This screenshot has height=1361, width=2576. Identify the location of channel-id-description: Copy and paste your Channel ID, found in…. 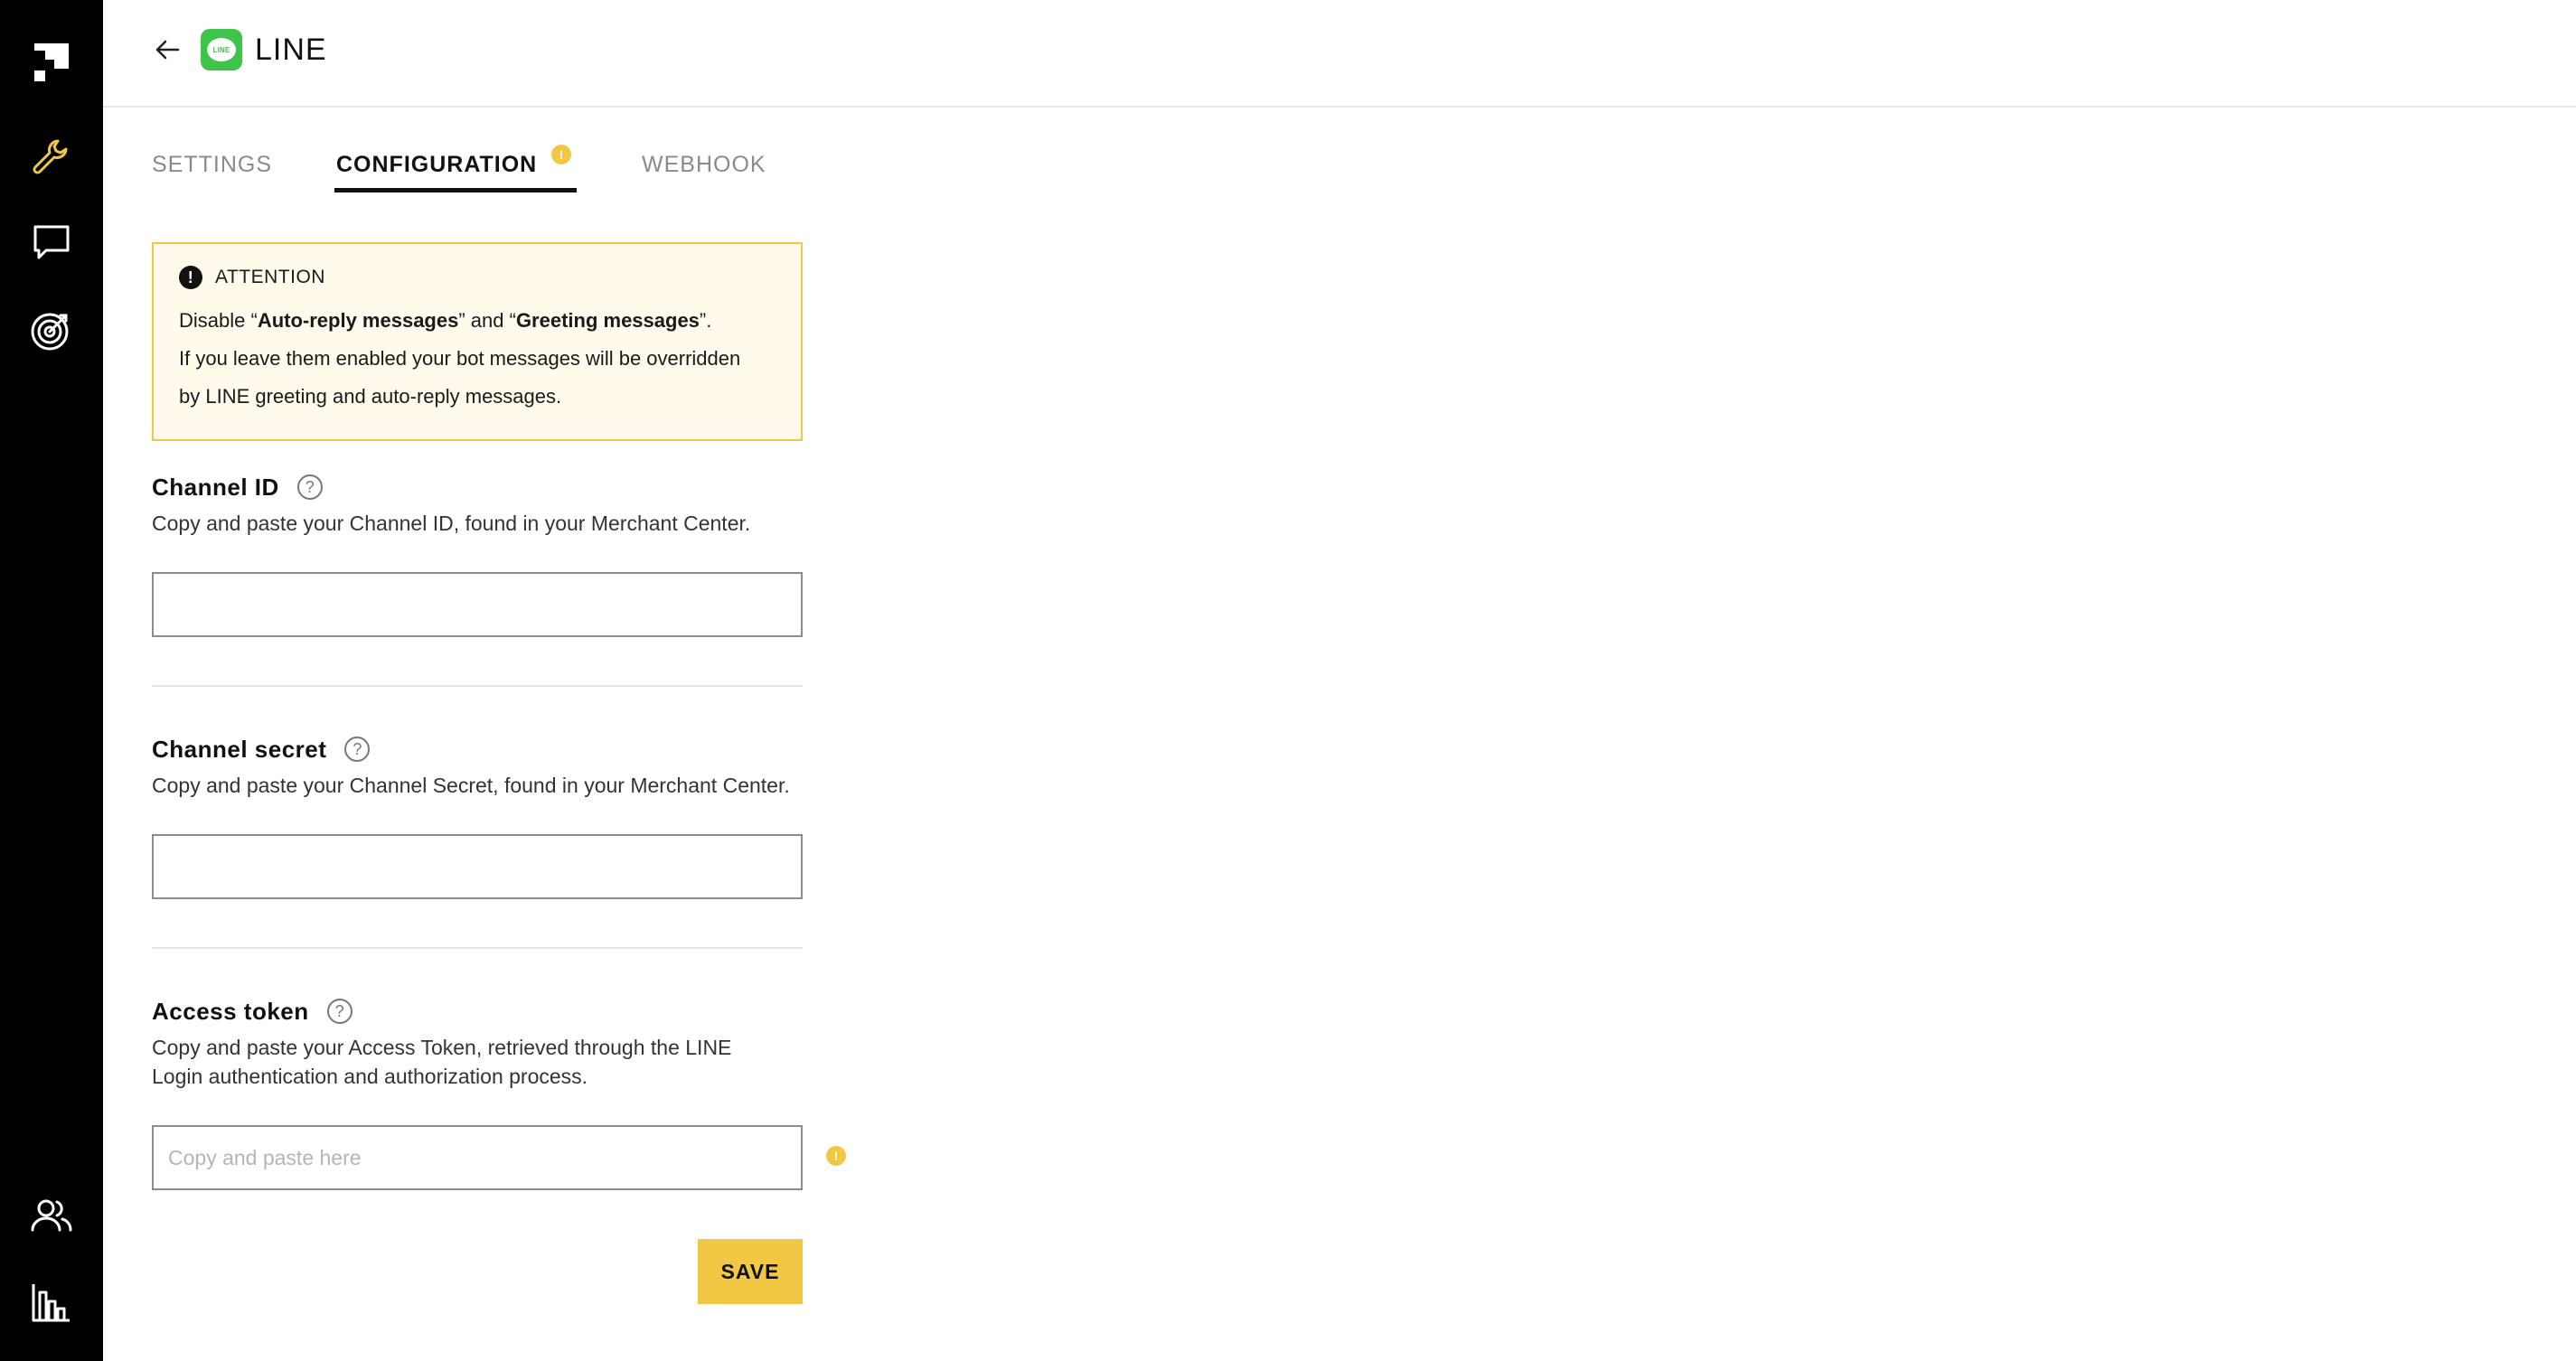
(452, 523).